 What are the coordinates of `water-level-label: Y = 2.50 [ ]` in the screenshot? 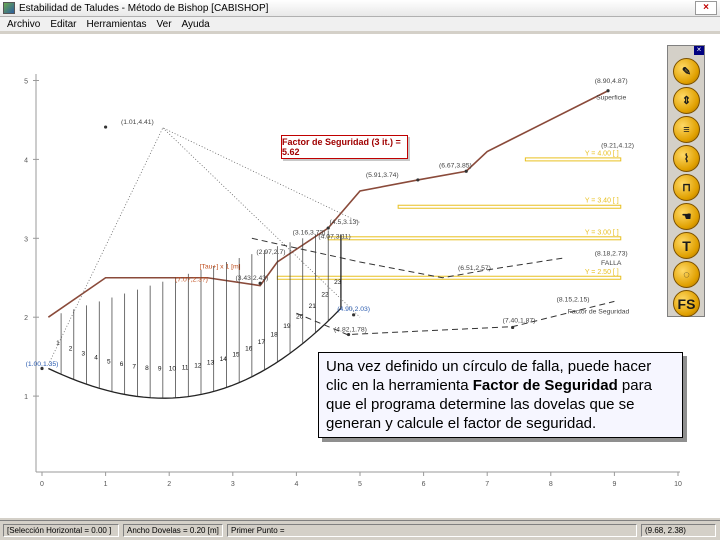 It's located at (602, 272).